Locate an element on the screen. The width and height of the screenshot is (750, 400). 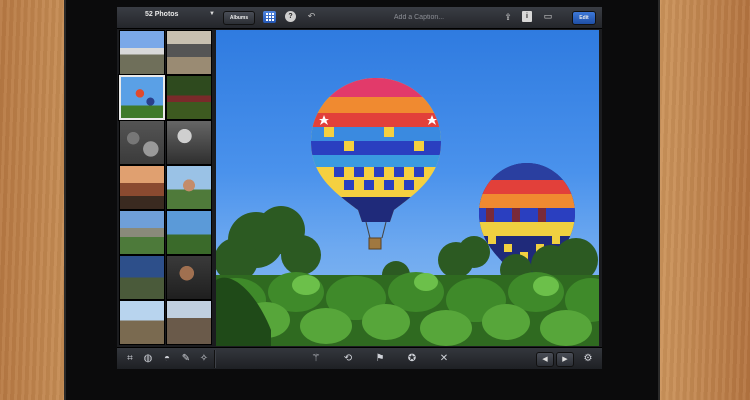
undo-icon: ↶ is located at coordinates (311, 16).